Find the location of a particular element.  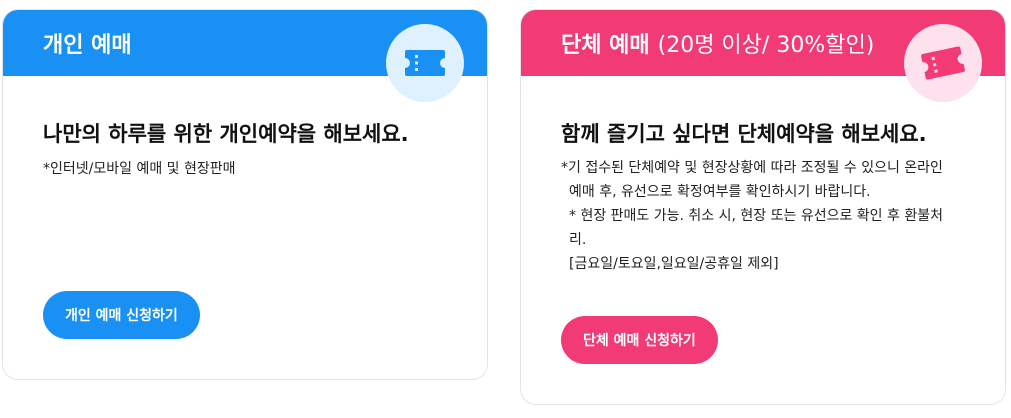

individual-note: *인터넷/모바일 예매 및 현장판매 is located at coordinates (139, 169).